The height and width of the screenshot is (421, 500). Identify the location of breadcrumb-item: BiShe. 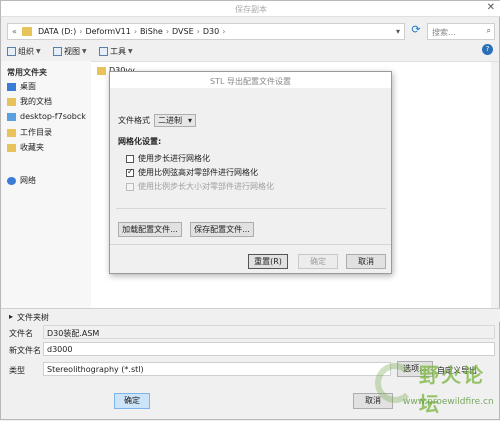
(151, 31).